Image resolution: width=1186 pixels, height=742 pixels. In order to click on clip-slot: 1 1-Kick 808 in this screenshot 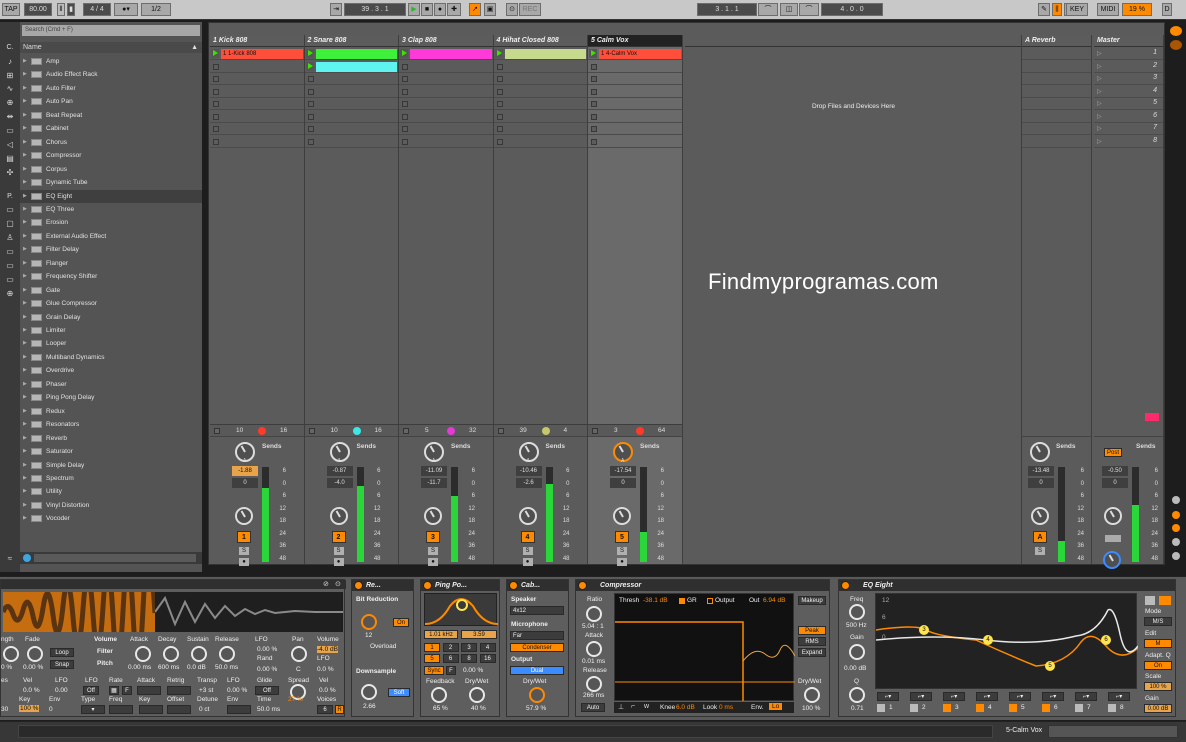, I will do `click(257, 54)`.